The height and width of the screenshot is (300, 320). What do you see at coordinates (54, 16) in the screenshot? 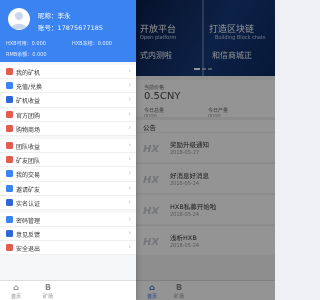
I see `profile-nickname: 昵称：李永` at bounding box center [54, 16].